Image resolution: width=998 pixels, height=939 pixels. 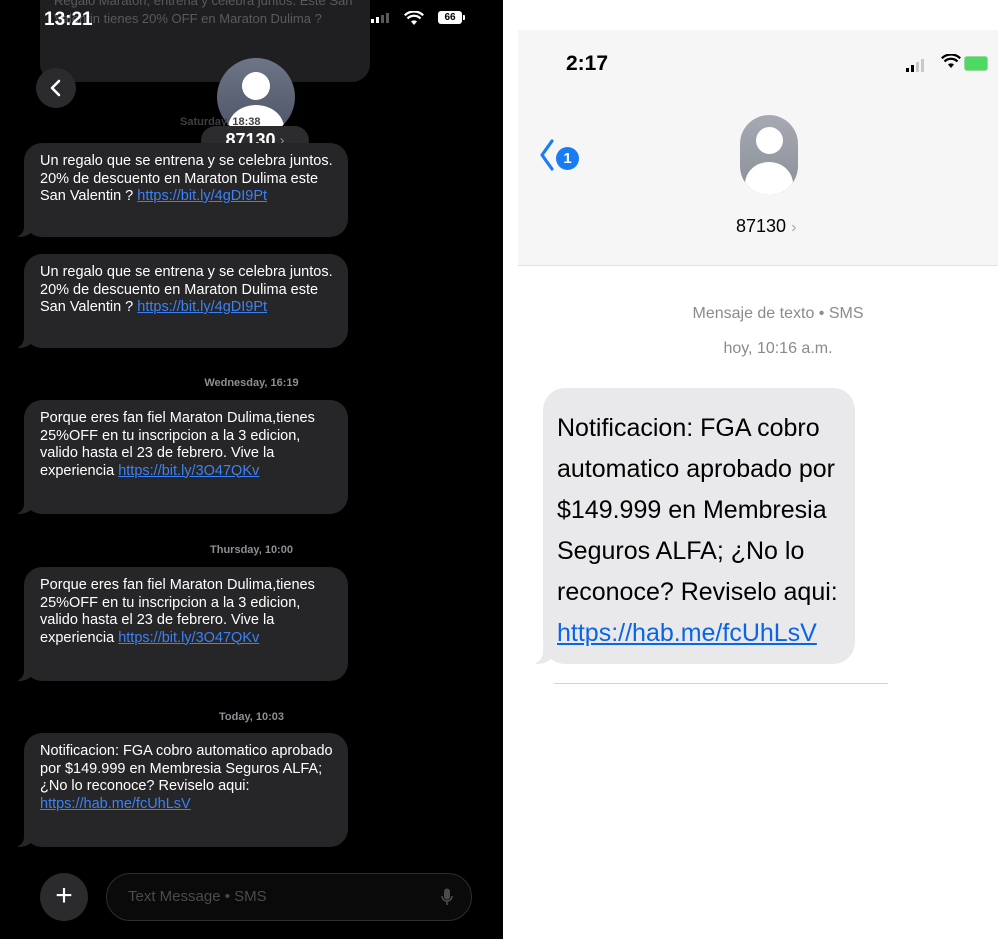 I want to click on date-stamp: Wednesday, 16:19, so click(x=251, y=383).